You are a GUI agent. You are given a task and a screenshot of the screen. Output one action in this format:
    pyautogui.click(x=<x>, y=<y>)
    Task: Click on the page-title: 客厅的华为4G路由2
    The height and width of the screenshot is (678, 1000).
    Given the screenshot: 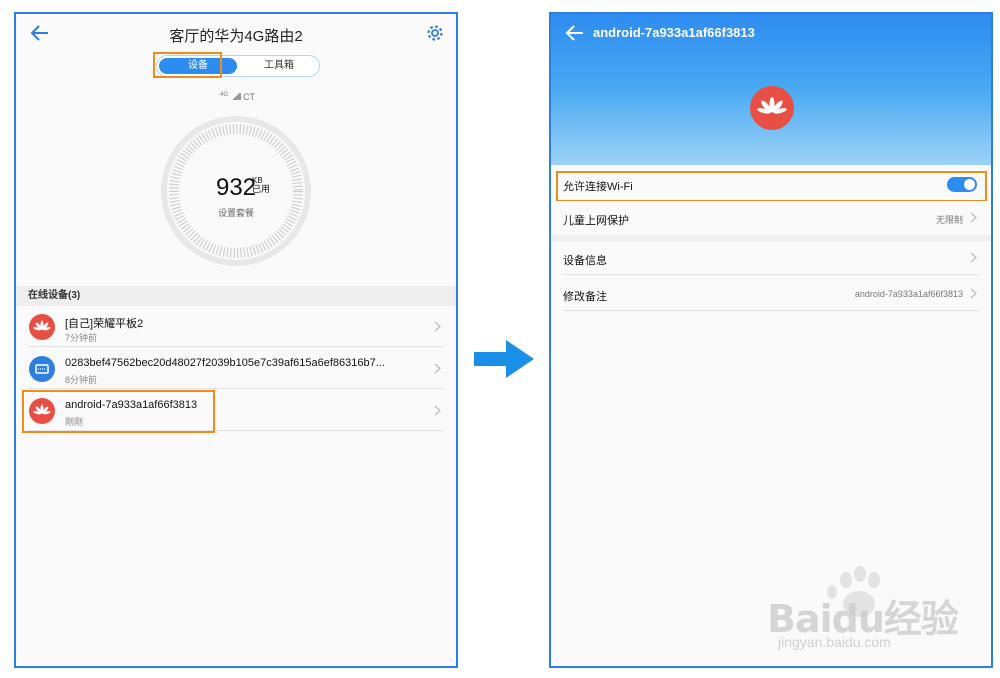 What is the action you would take?
    pyautogui.click(x=236, y=36)
    